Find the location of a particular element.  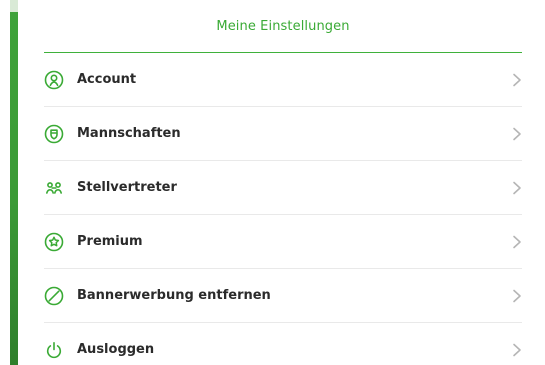

menu-item-label: Premium is located at coordinates (110, 241).